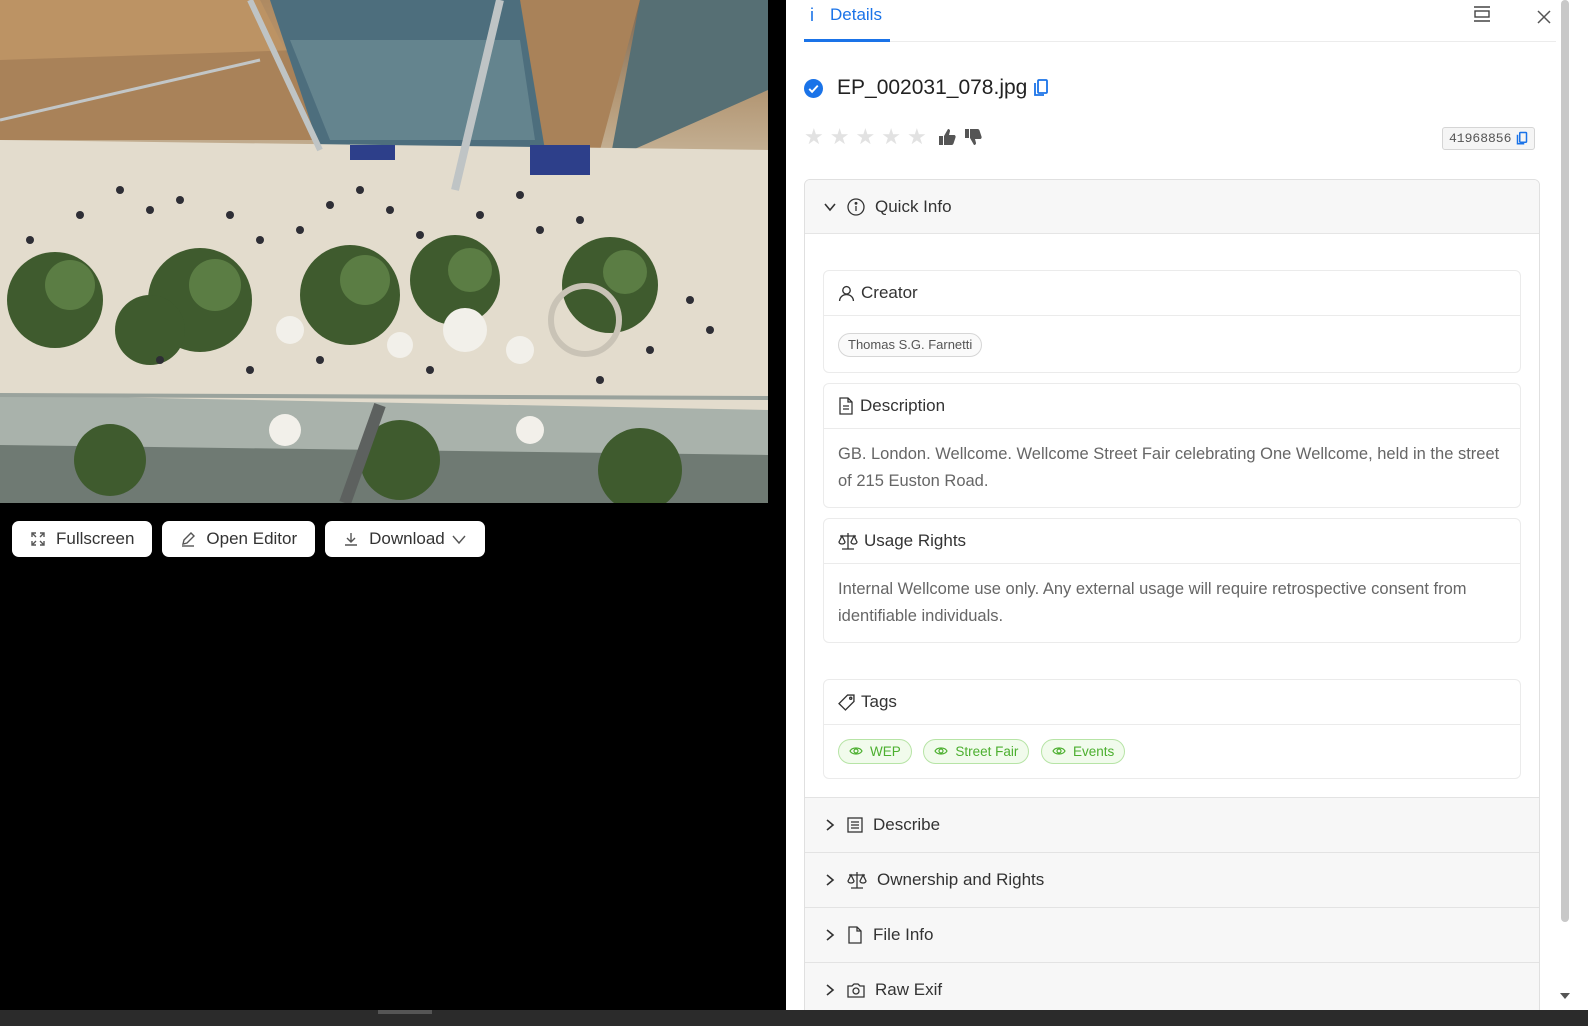 This screenshot has height=1026, width=1588. Describe the element at coordinates (1172, 207) in the screenshot. I see `quick-info-header: Quick Info` at that location.